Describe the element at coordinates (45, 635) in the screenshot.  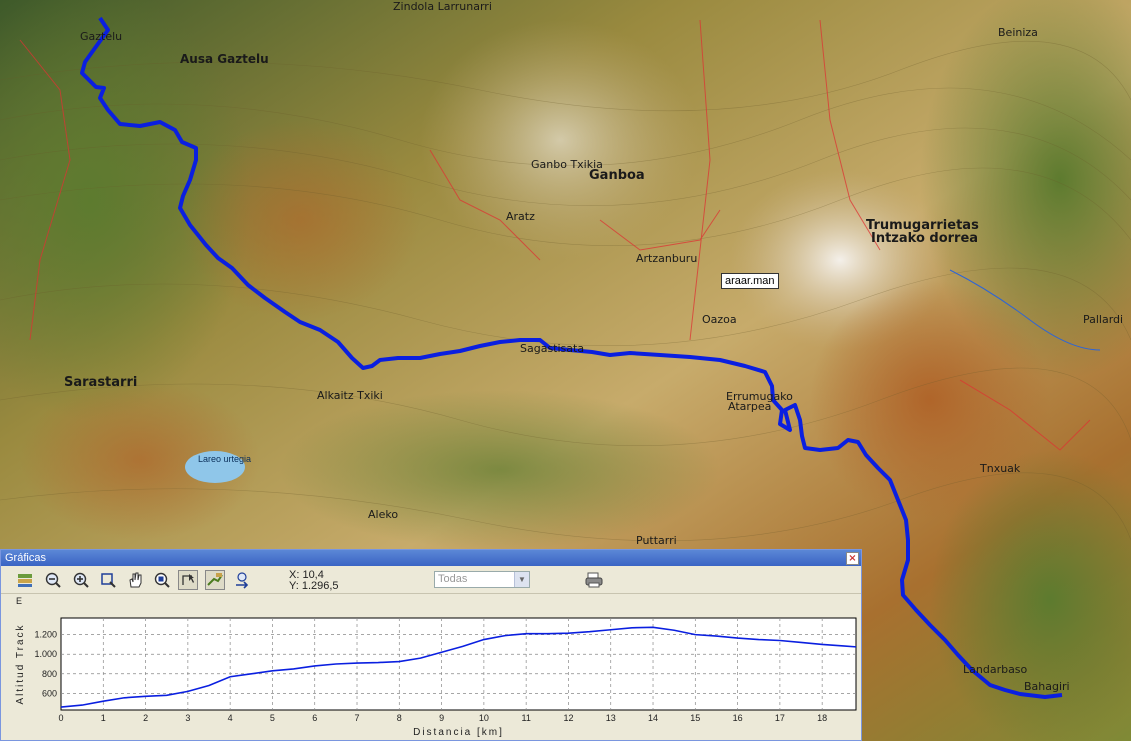
I see `y-tick-label: 1.200` at that location.